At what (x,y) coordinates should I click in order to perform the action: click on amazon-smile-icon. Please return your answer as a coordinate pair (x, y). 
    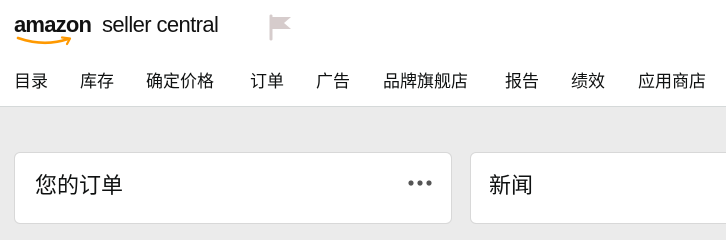
    Looking at the image, I should click on (44, 41).